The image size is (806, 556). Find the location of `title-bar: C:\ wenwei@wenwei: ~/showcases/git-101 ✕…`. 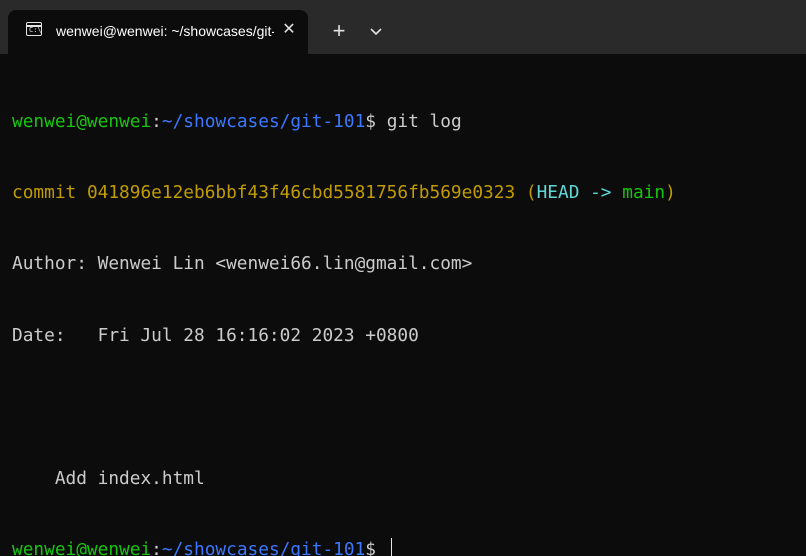

title-bar: C:\ wenwei@wenwei: ~/showcases/git-101 ✕… is located at coordinates (403, 27).